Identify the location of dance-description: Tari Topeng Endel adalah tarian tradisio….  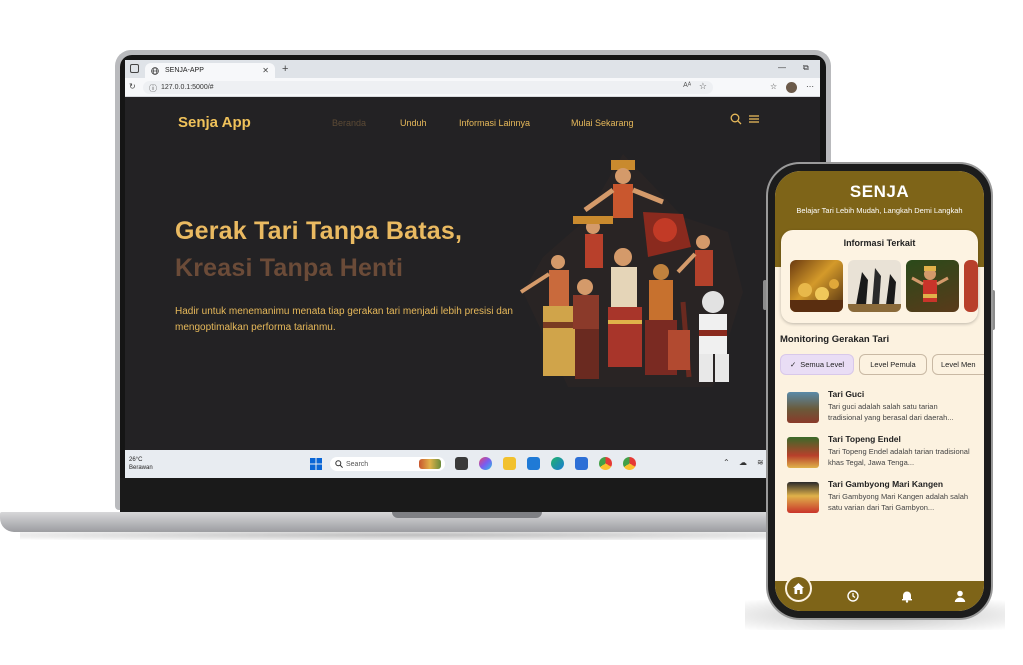
(899, 457).